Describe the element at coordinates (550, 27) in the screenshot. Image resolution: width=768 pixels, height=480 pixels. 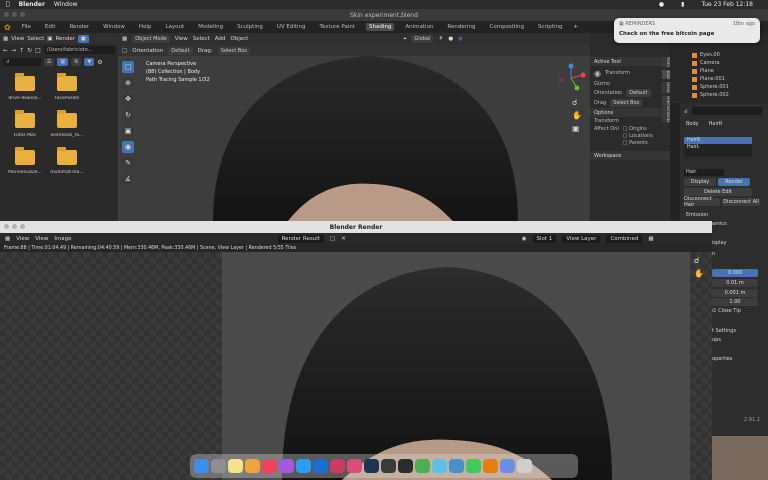
I see `tab-scripting: Scripting` at that location.